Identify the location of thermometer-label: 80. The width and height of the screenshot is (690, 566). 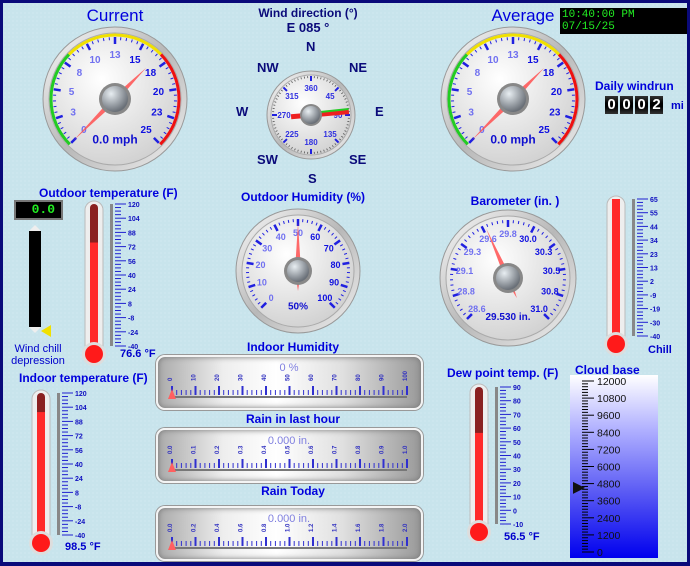
(517, 402).